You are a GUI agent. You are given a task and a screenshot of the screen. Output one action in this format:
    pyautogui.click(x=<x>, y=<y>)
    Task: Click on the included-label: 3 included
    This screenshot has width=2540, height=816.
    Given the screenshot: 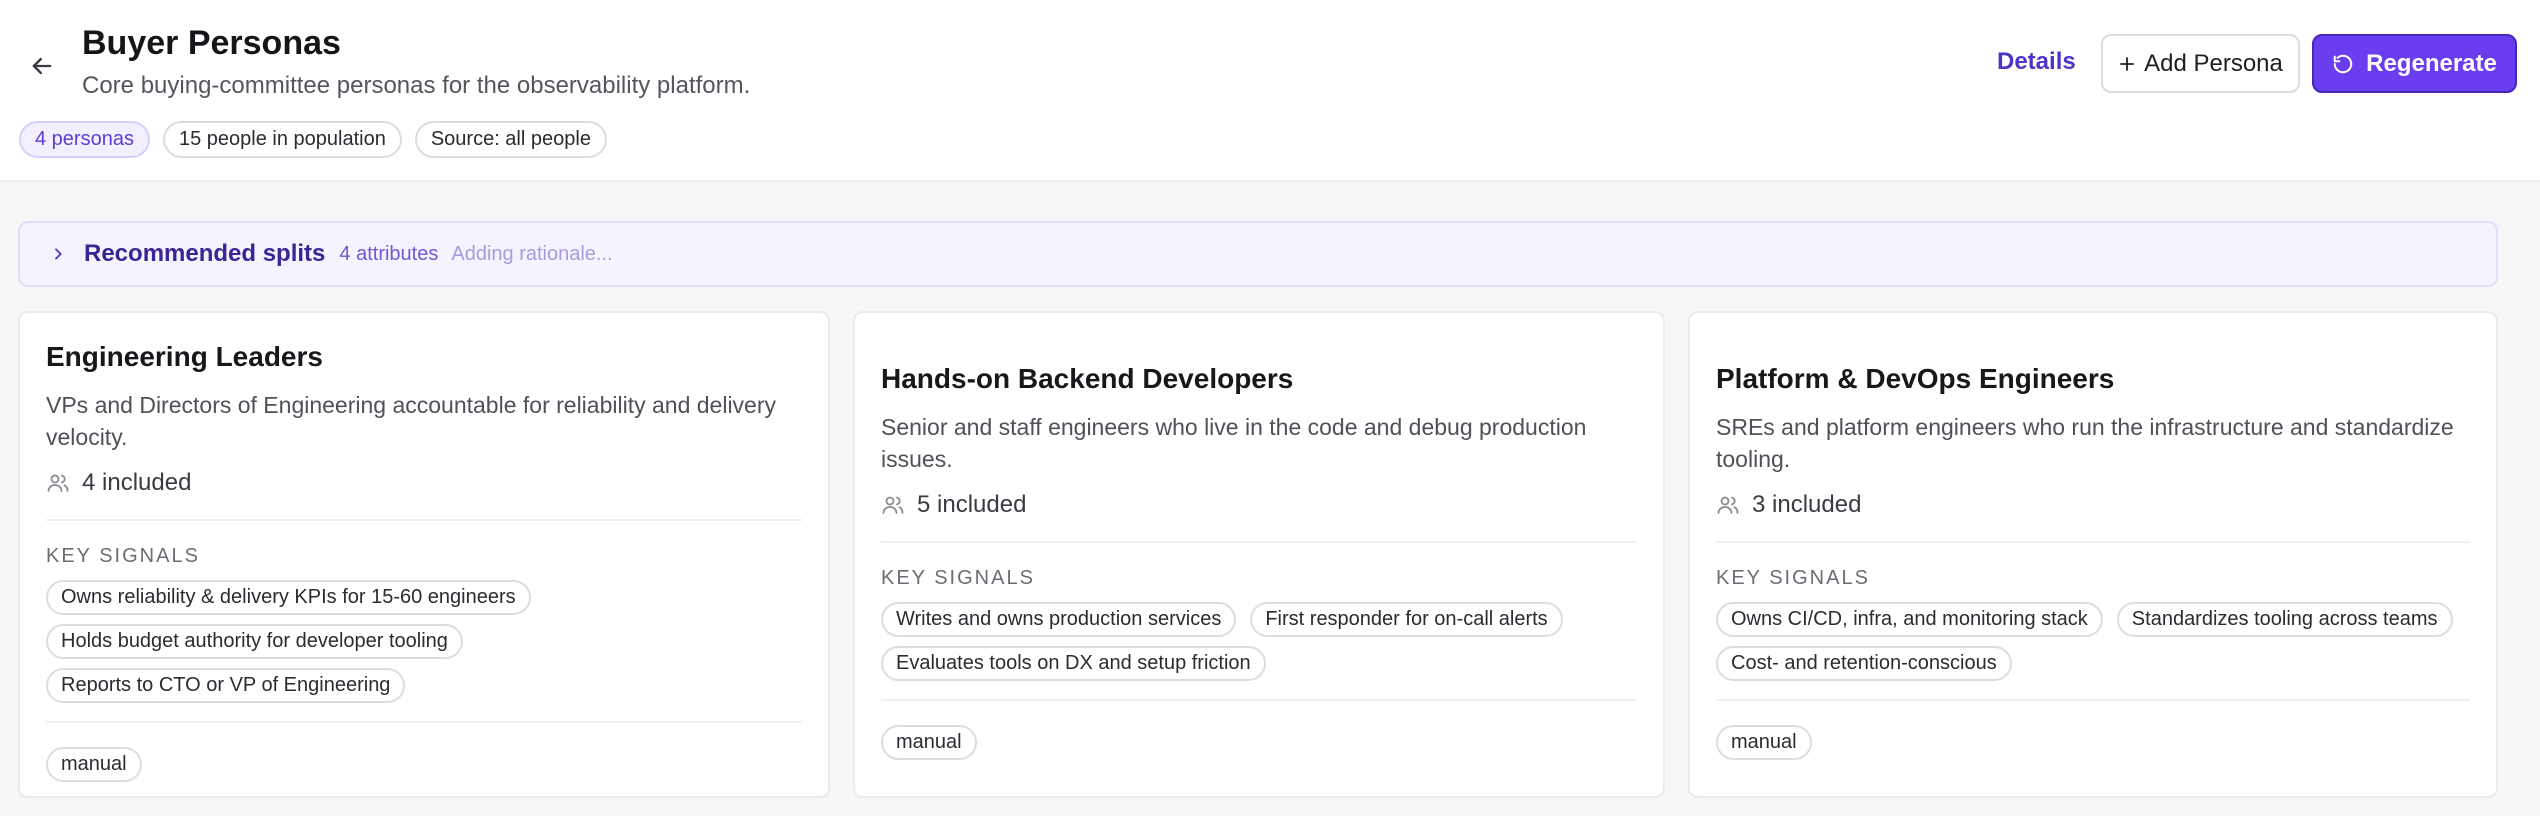 What is the action you would take?
    pyautogui.click(x=1807, y=504)
    